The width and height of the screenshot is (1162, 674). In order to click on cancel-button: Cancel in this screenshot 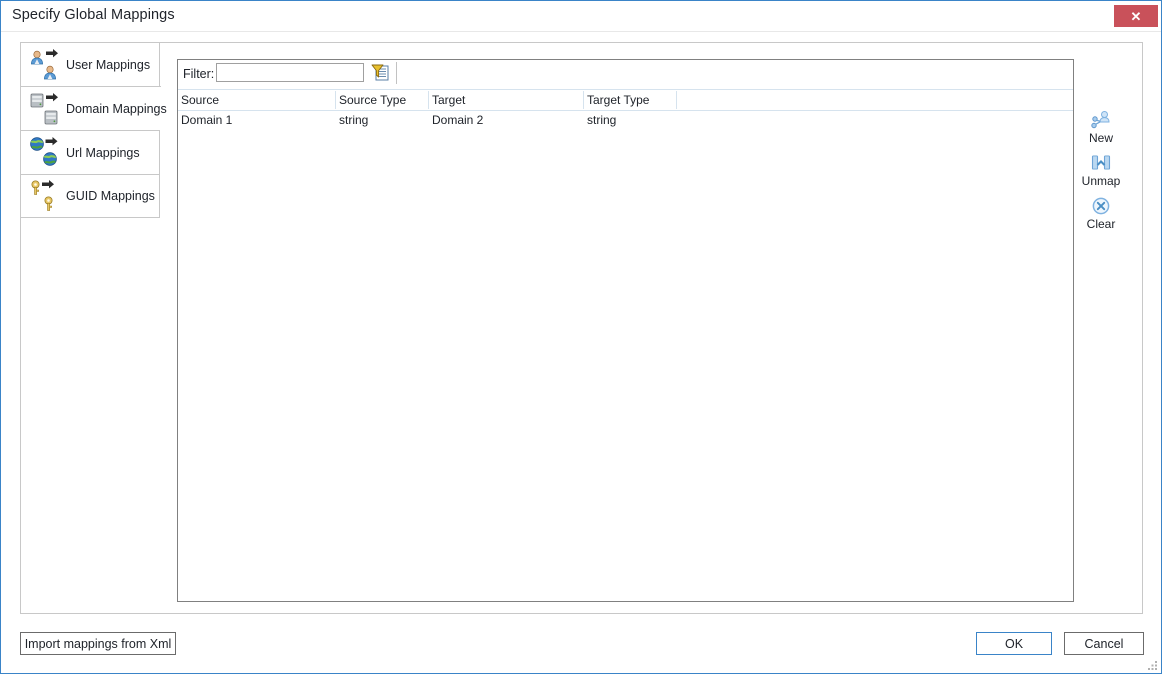, I will do `click(1104, 643)`.